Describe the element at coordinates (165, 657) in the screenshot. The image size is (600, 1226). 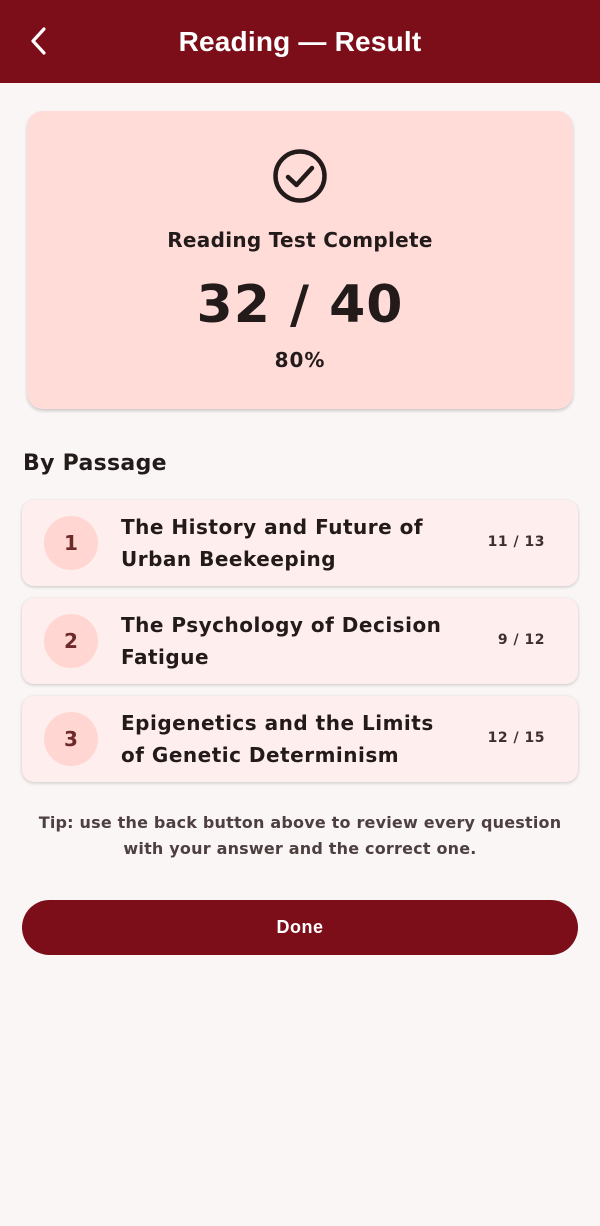
I see `passage-title-line: Fatigue` at that location.